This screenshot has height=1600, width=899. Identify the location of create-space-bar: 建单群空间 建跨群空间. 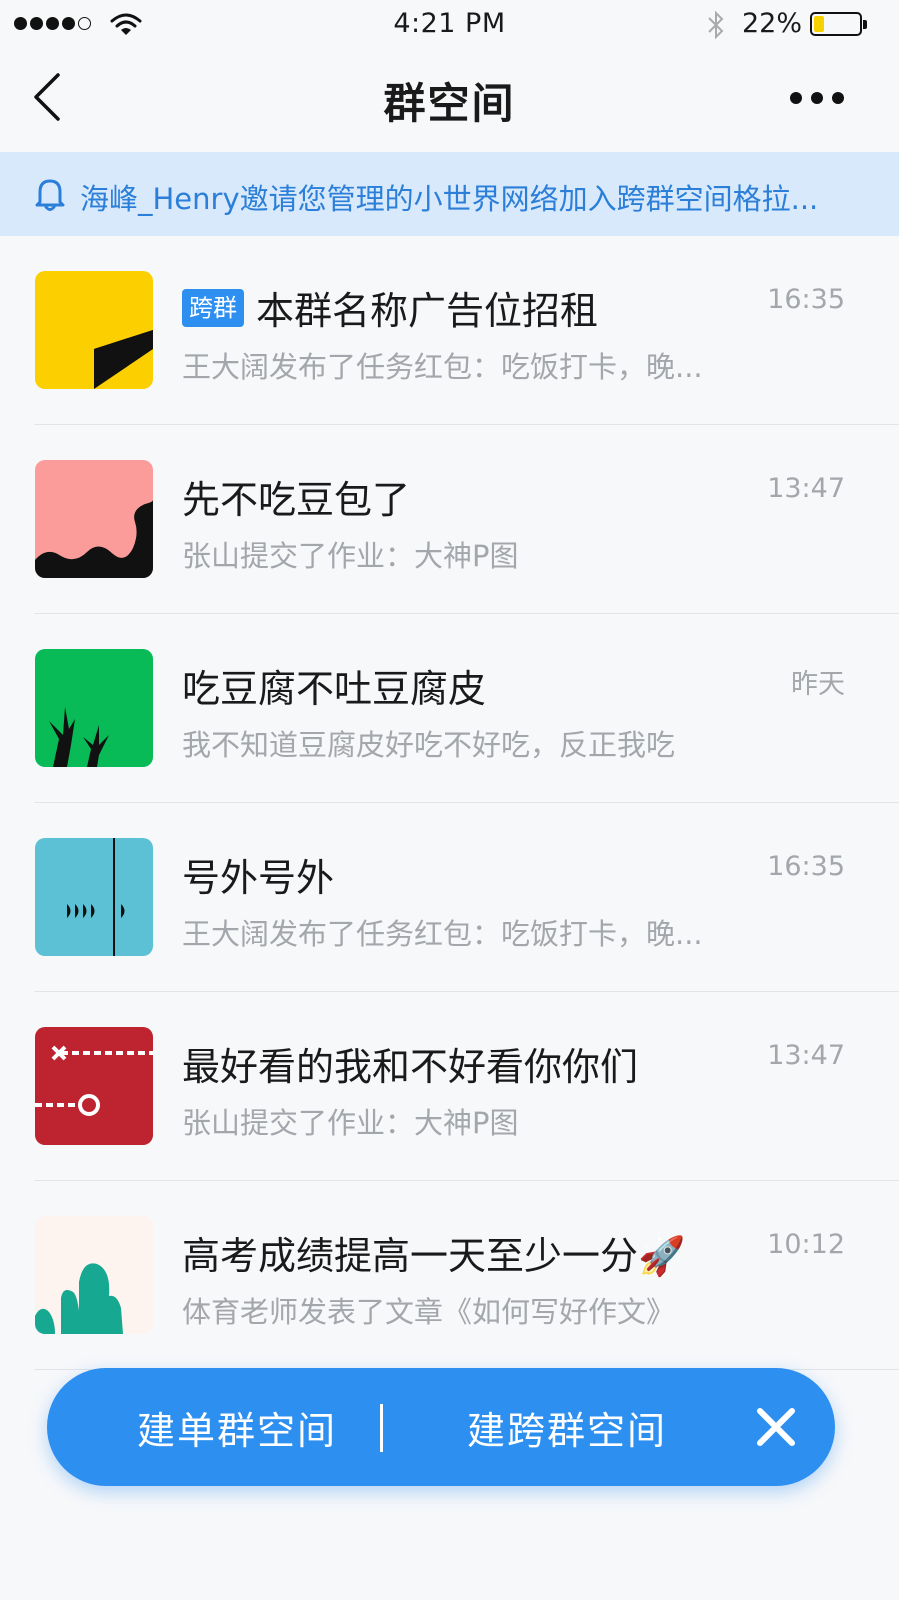
(441, 1427).